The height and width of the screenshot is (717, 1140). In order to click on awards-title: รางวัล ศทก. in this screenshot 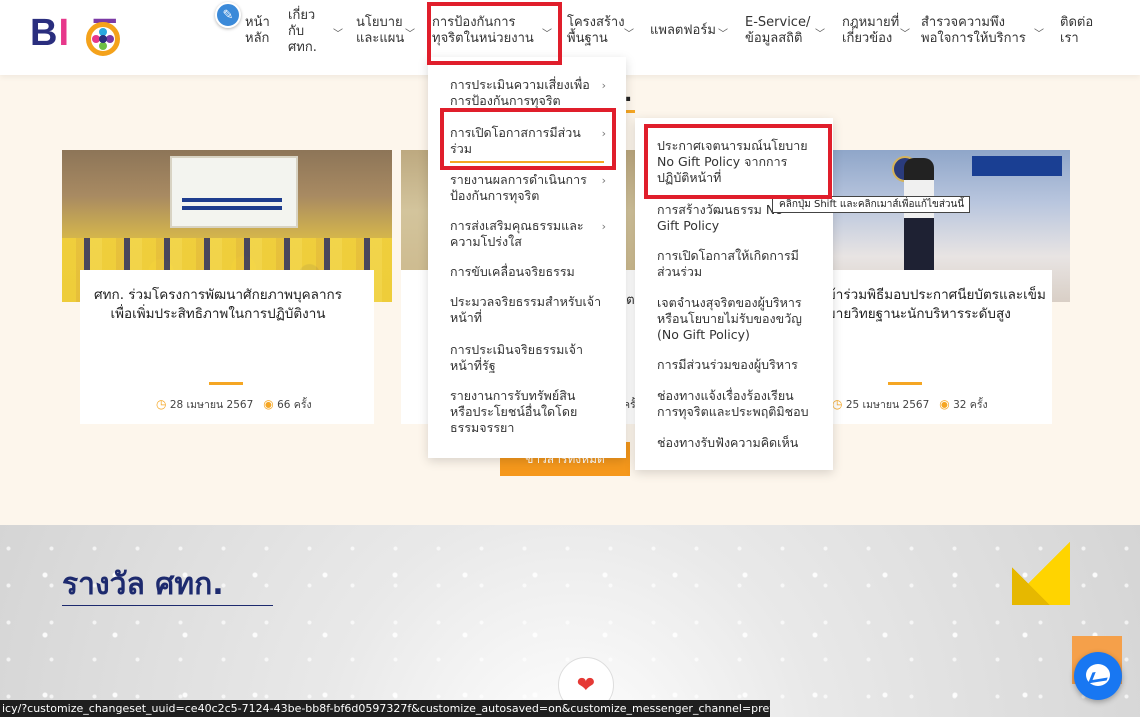, I will do `click(143, 584)`.